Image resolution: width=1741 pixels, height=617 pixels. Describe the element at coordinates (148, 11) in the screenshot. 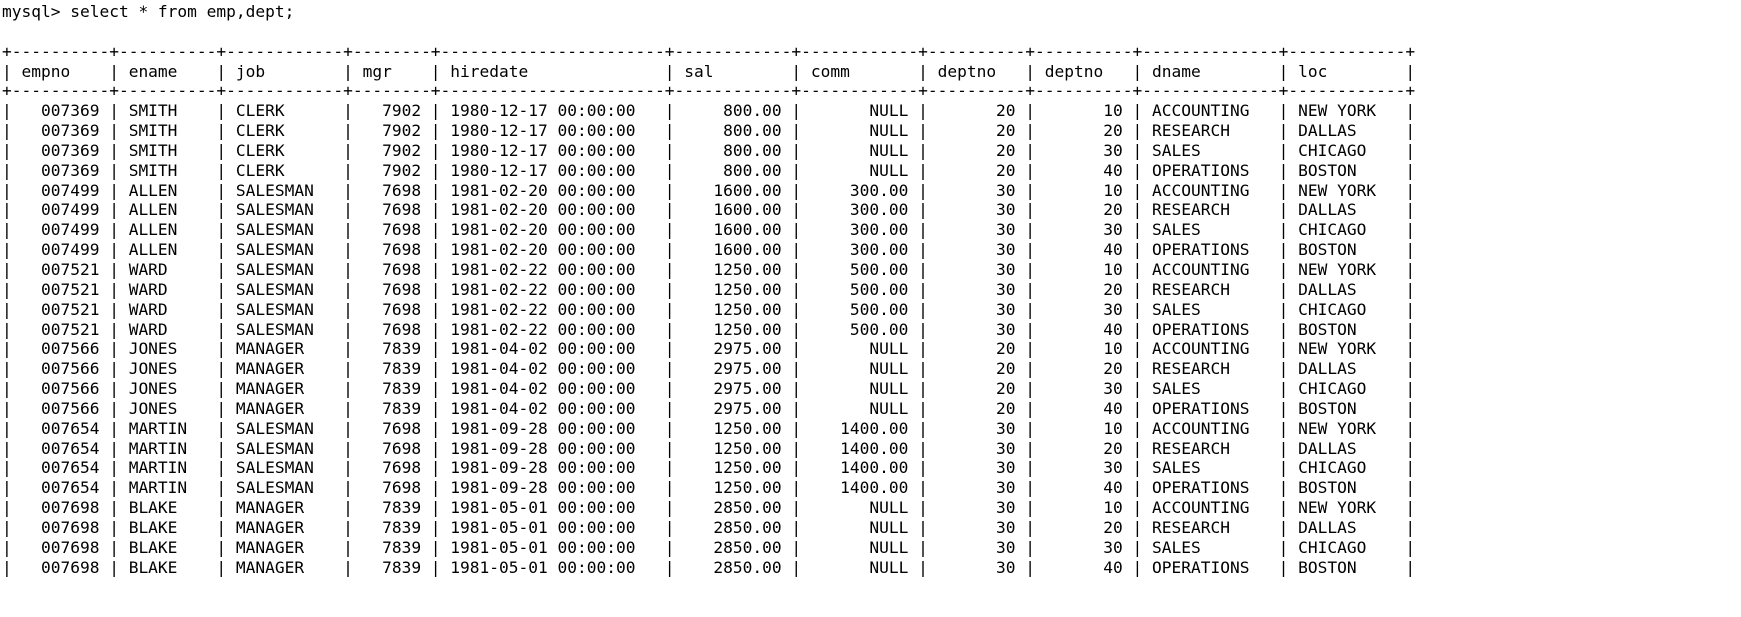

I see `mysql-prompt-line: mysql> select * from emp,dept;` at that location.